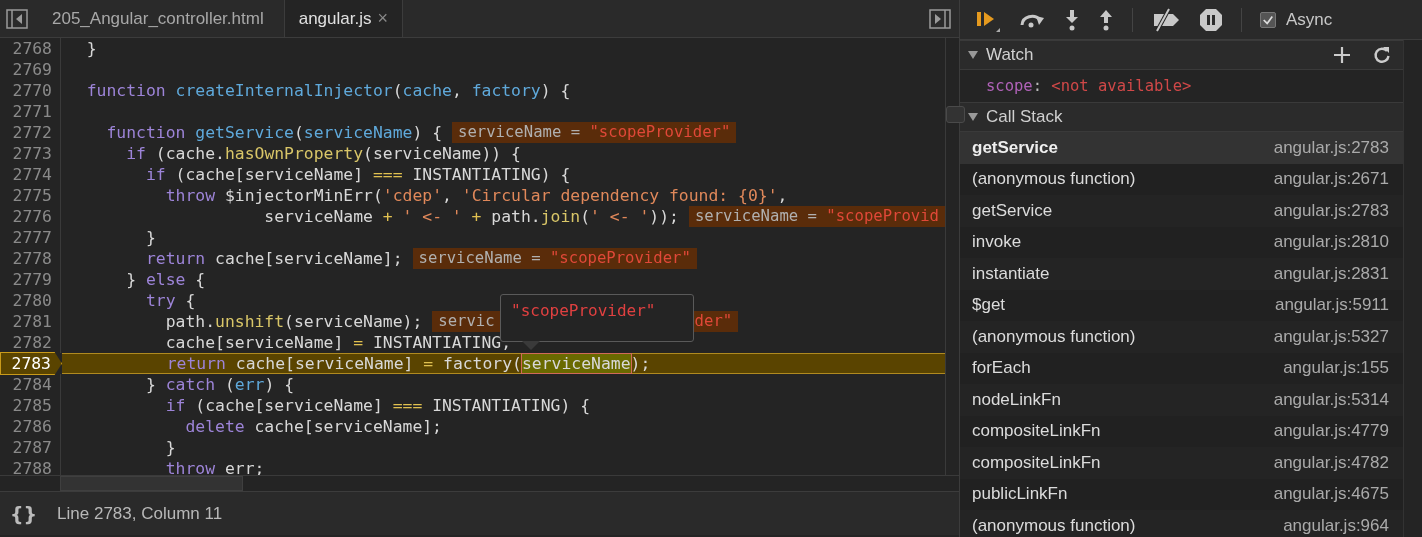 Image resolution: width=1422 pixels, height=537 pixels. I want to click on code-line: if (cache.hasOwnProperty(serviceName)) {, so click(323, 153).